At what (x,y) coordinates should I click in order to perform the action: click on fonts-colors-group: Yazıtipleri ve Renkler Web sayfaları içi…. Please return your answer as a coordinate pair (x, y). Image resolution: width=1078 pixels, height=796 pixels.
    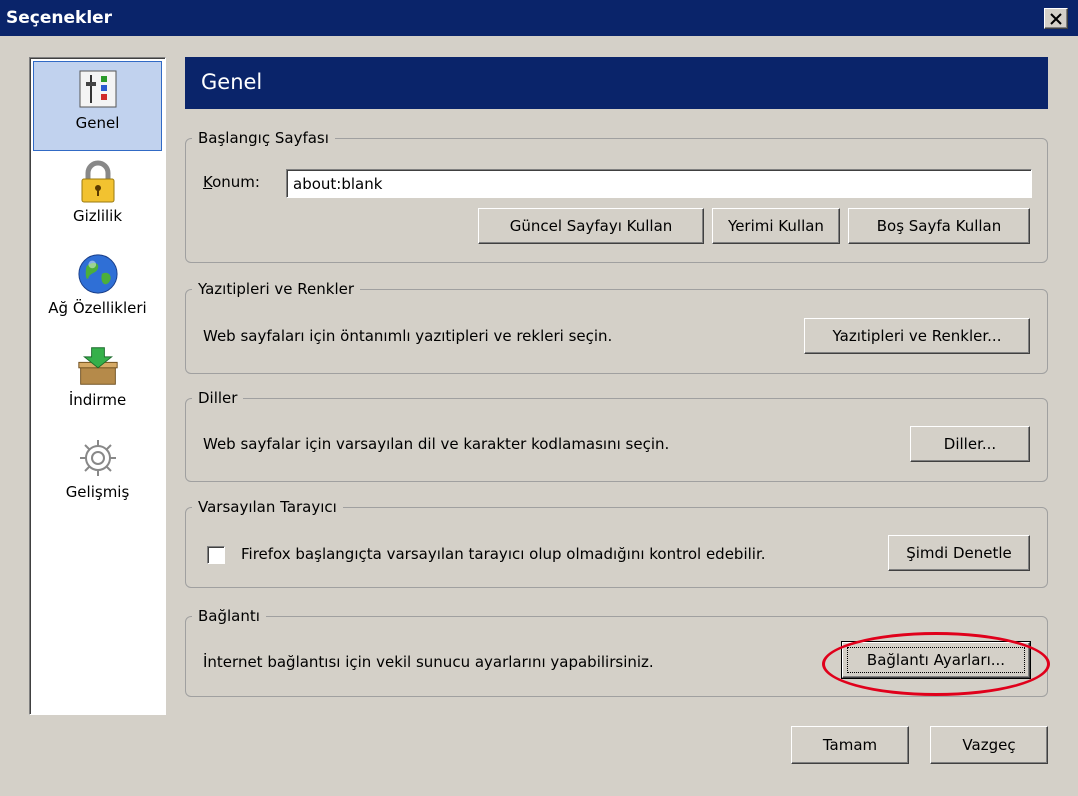
    Looking at the image, I should click on (616, 326).